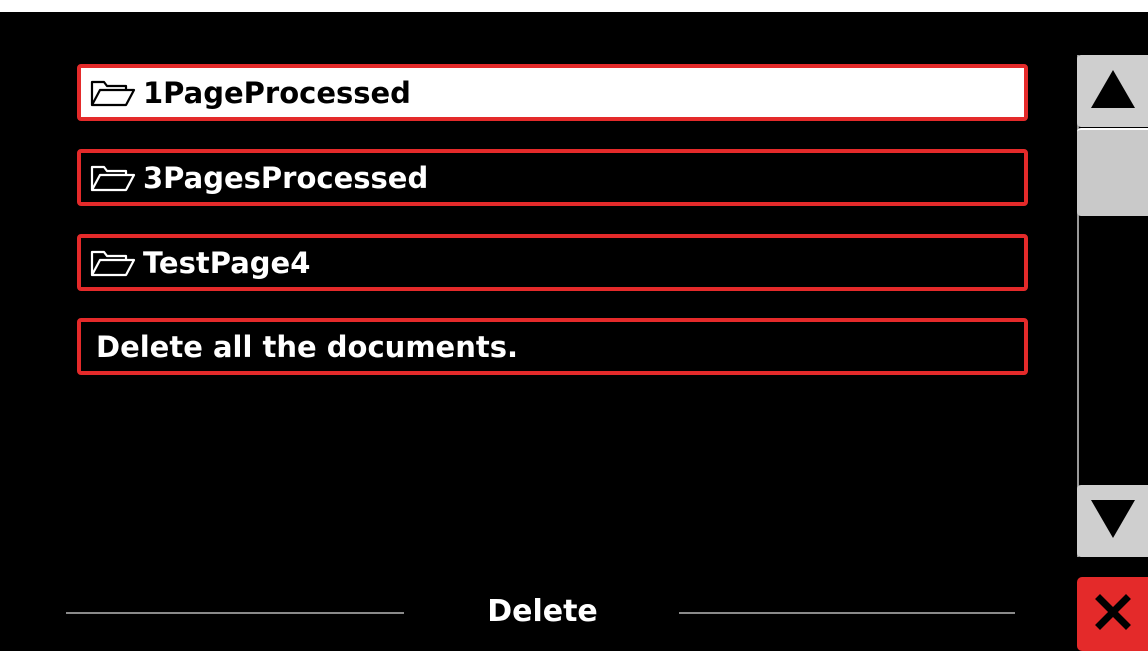 This screenshot has width=1148, height=651. What do you see at coordinates (227, 262) in the screenshot?
I see `list-item-label: TestPage4` at bounding box center [227, 262].